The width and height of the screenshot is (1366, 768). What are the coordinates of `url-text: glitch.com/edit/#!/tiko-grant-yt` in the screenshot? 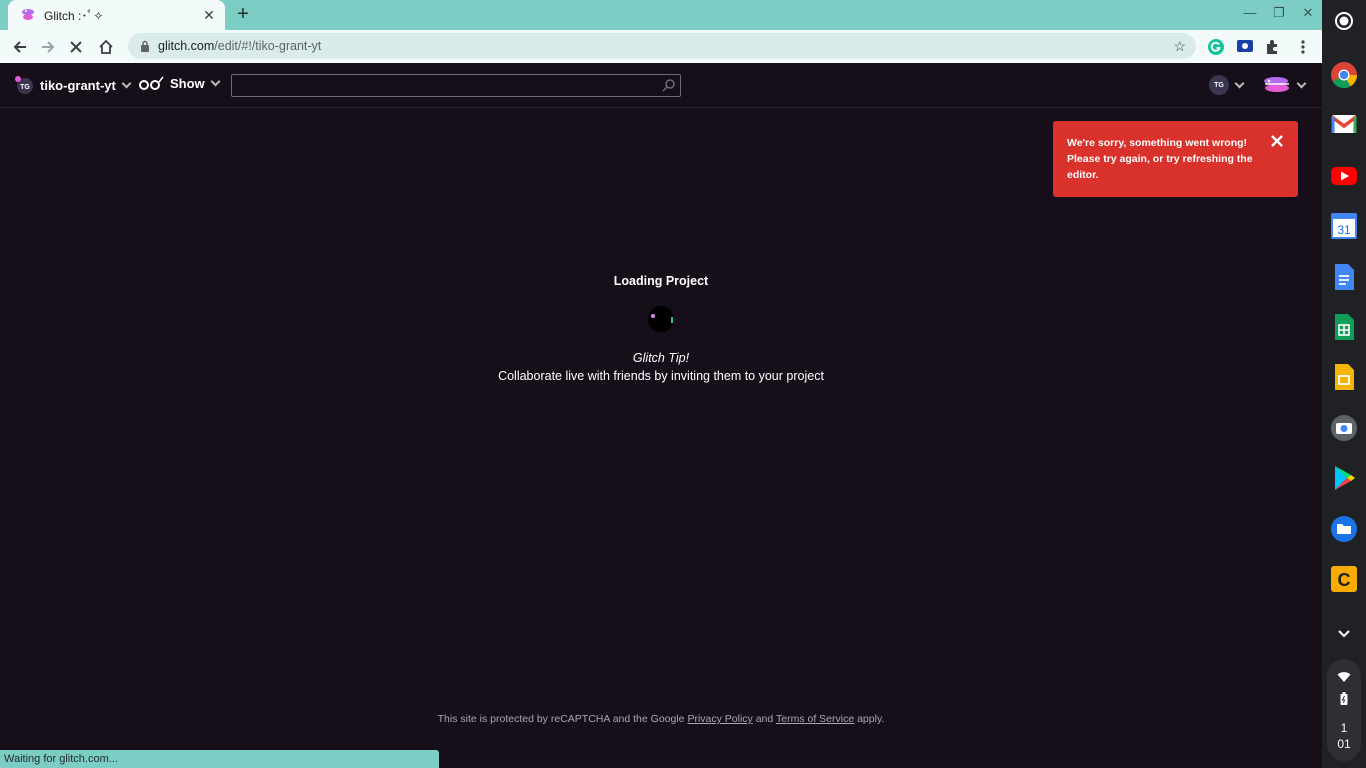 It's located at (239, 46).